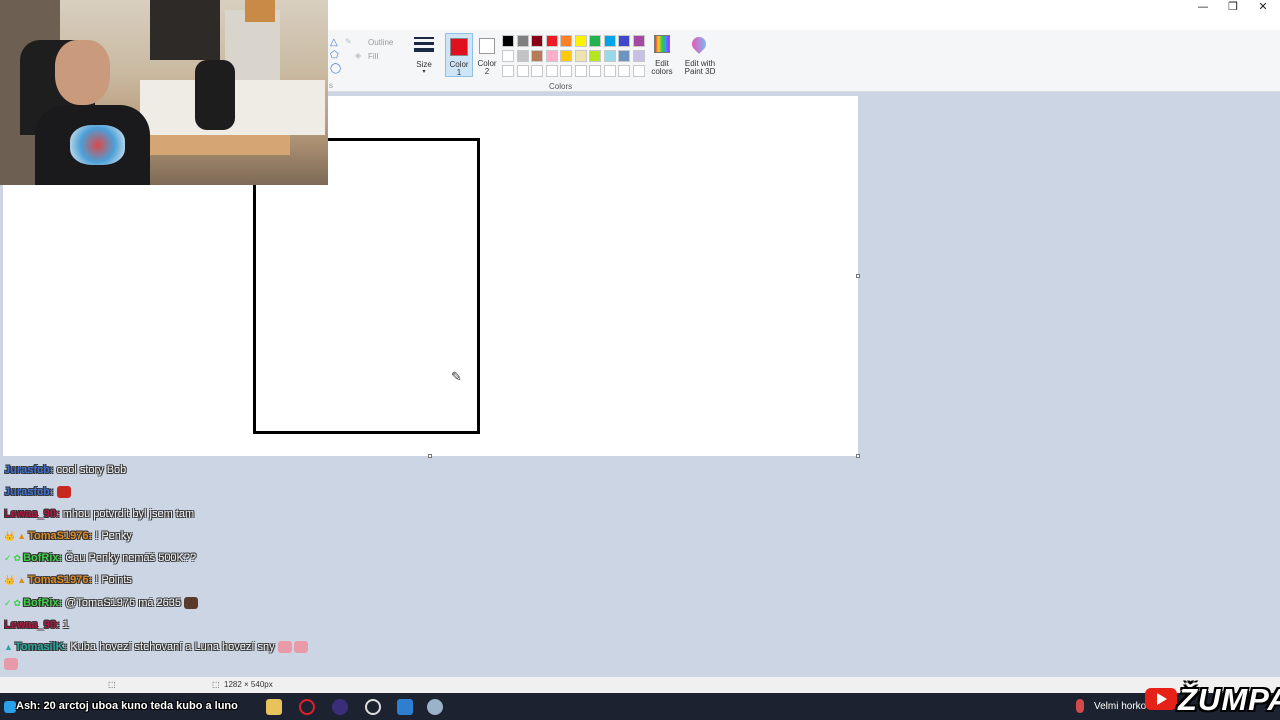  Describe the element at coordinates (424, 72) in the screenshot. I see `chevron-down-icon: ▾` at that location.